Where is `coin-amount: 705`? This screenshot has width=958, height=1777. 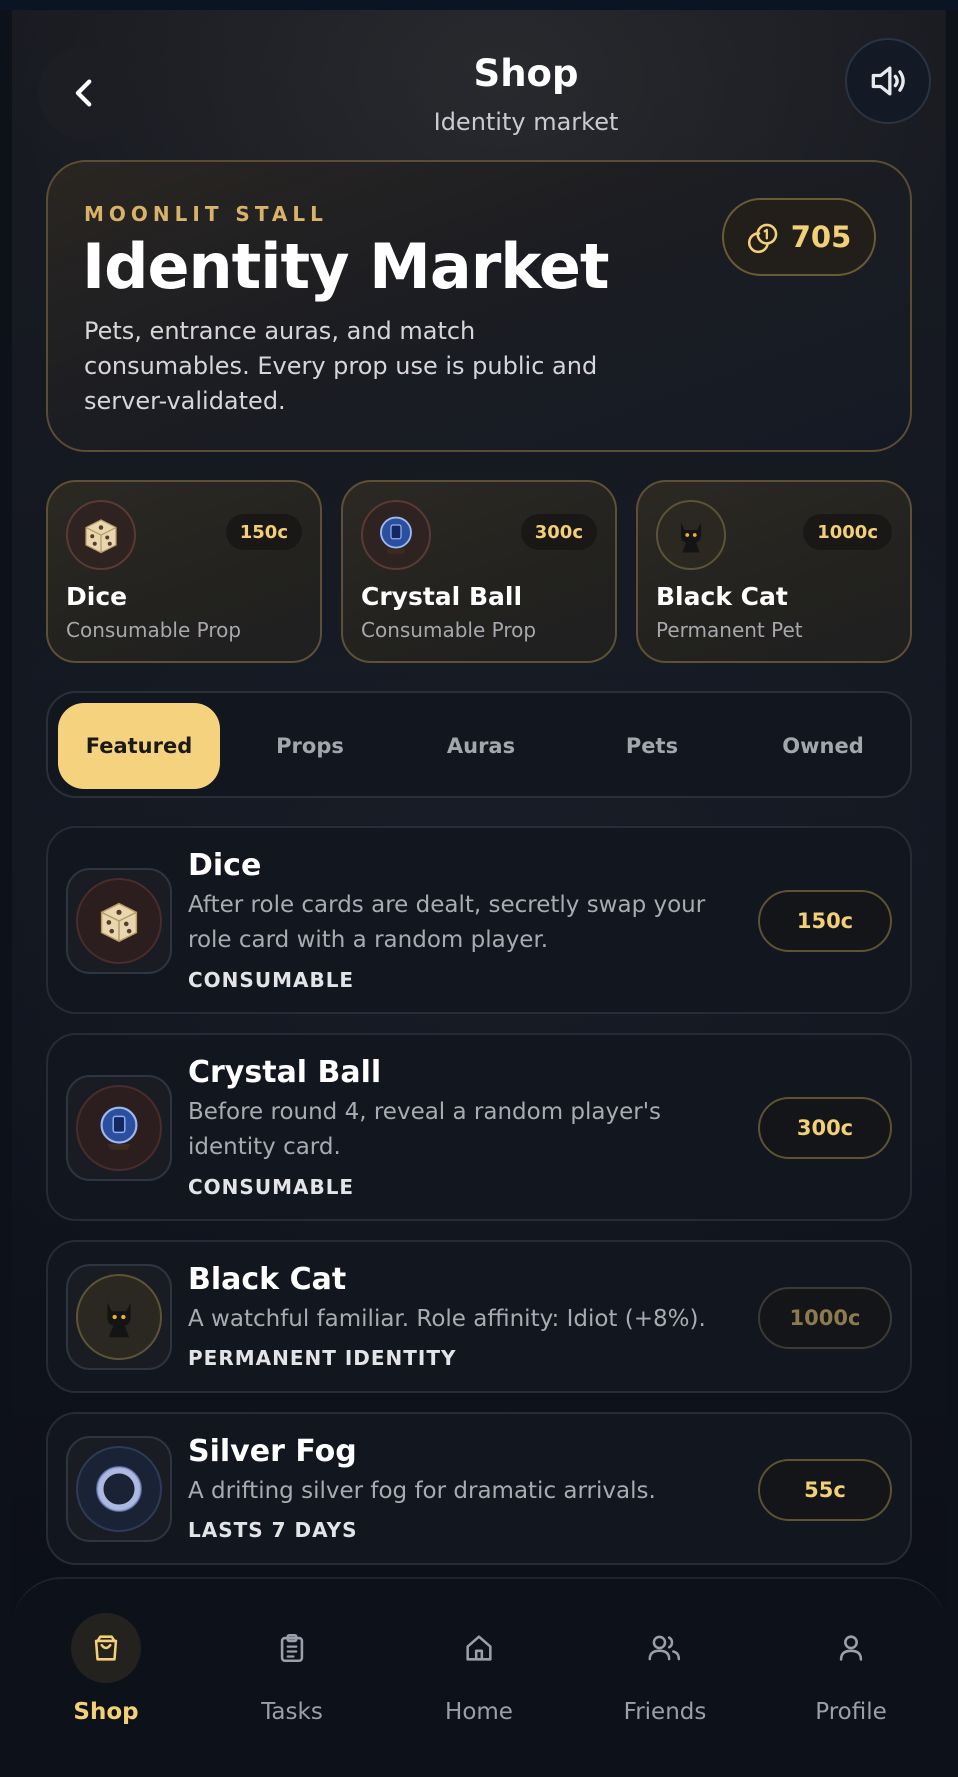
coin-amount: 705 is located at coordinates (821, 237).